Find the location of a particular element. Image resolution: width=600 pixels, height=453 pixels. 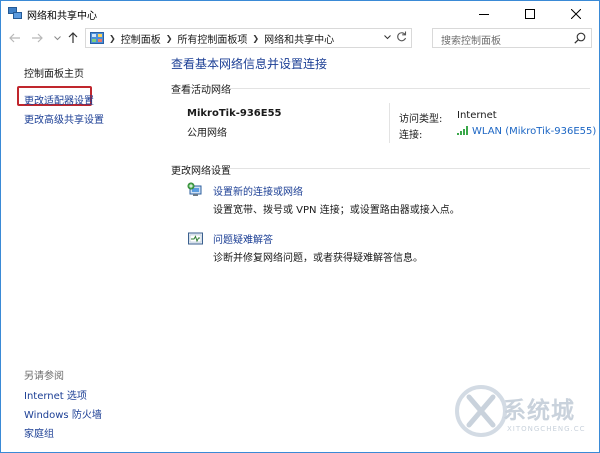

setup-new-connection-link: 设置新的连接或网络 is located at coordinates (258, 190).